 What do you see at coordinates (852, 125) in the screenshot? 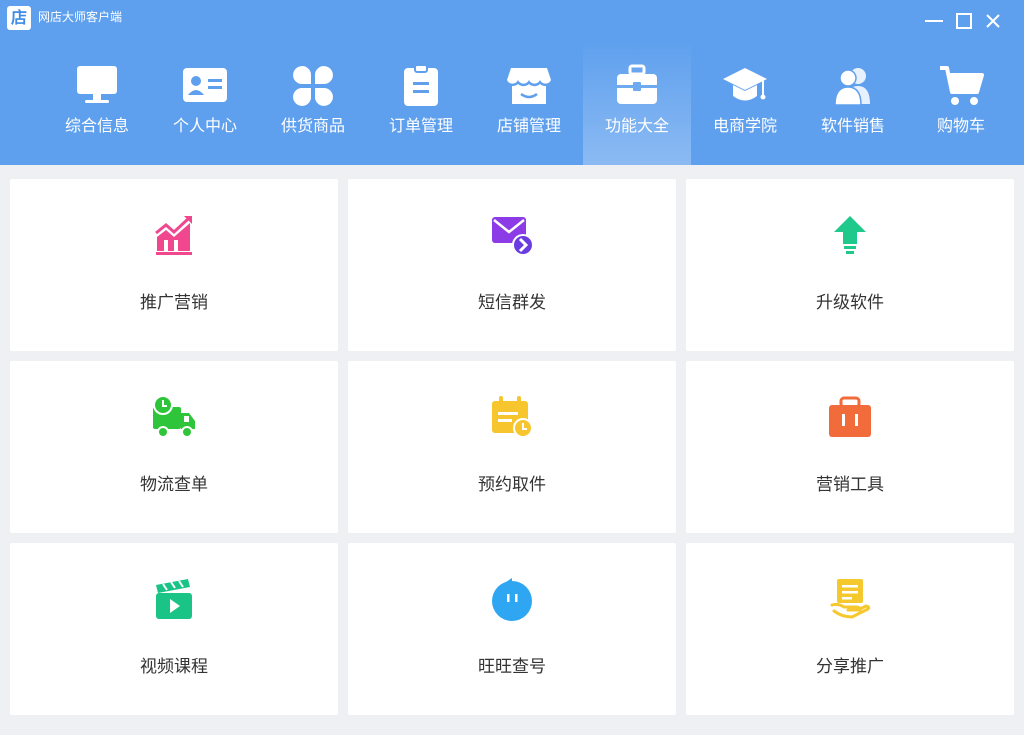
I see `nav-label: 软件销售` at bounding box center [852, 125].